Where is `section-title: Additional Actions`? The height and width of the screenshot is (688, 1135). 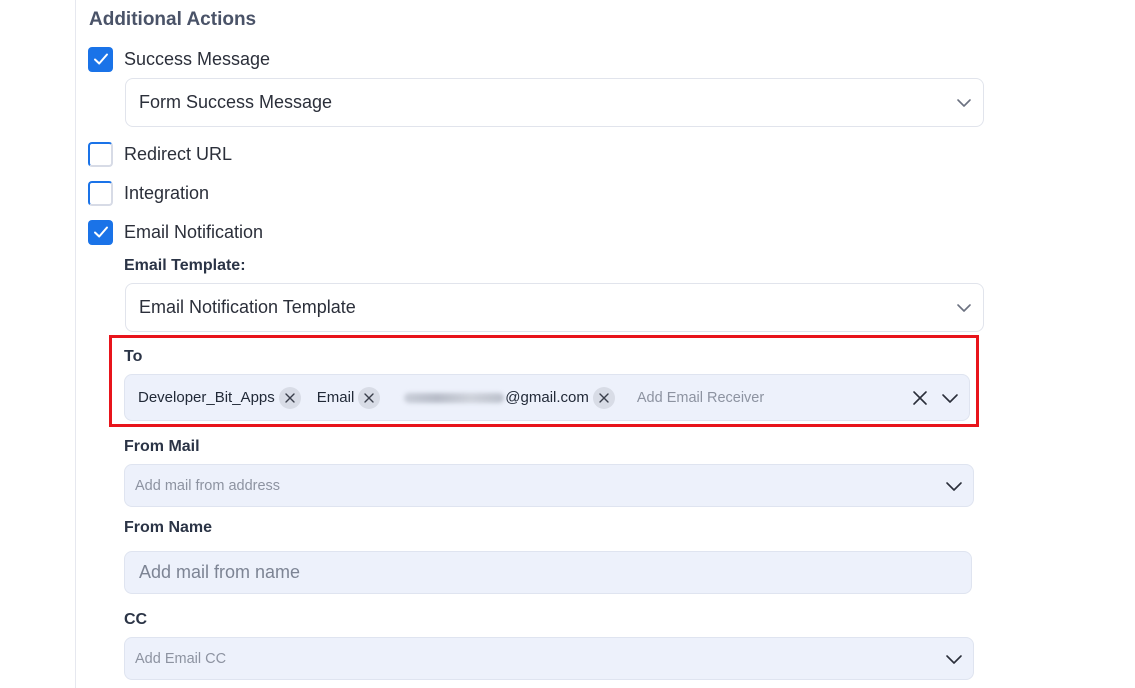
section-title: Additional Actions is located at coordinates (173, 19).